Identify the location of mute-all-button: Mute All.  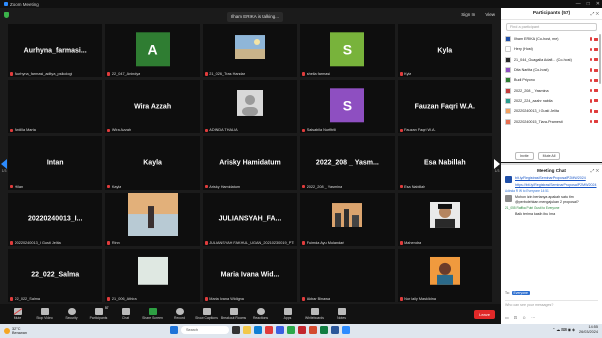
(549, 156).